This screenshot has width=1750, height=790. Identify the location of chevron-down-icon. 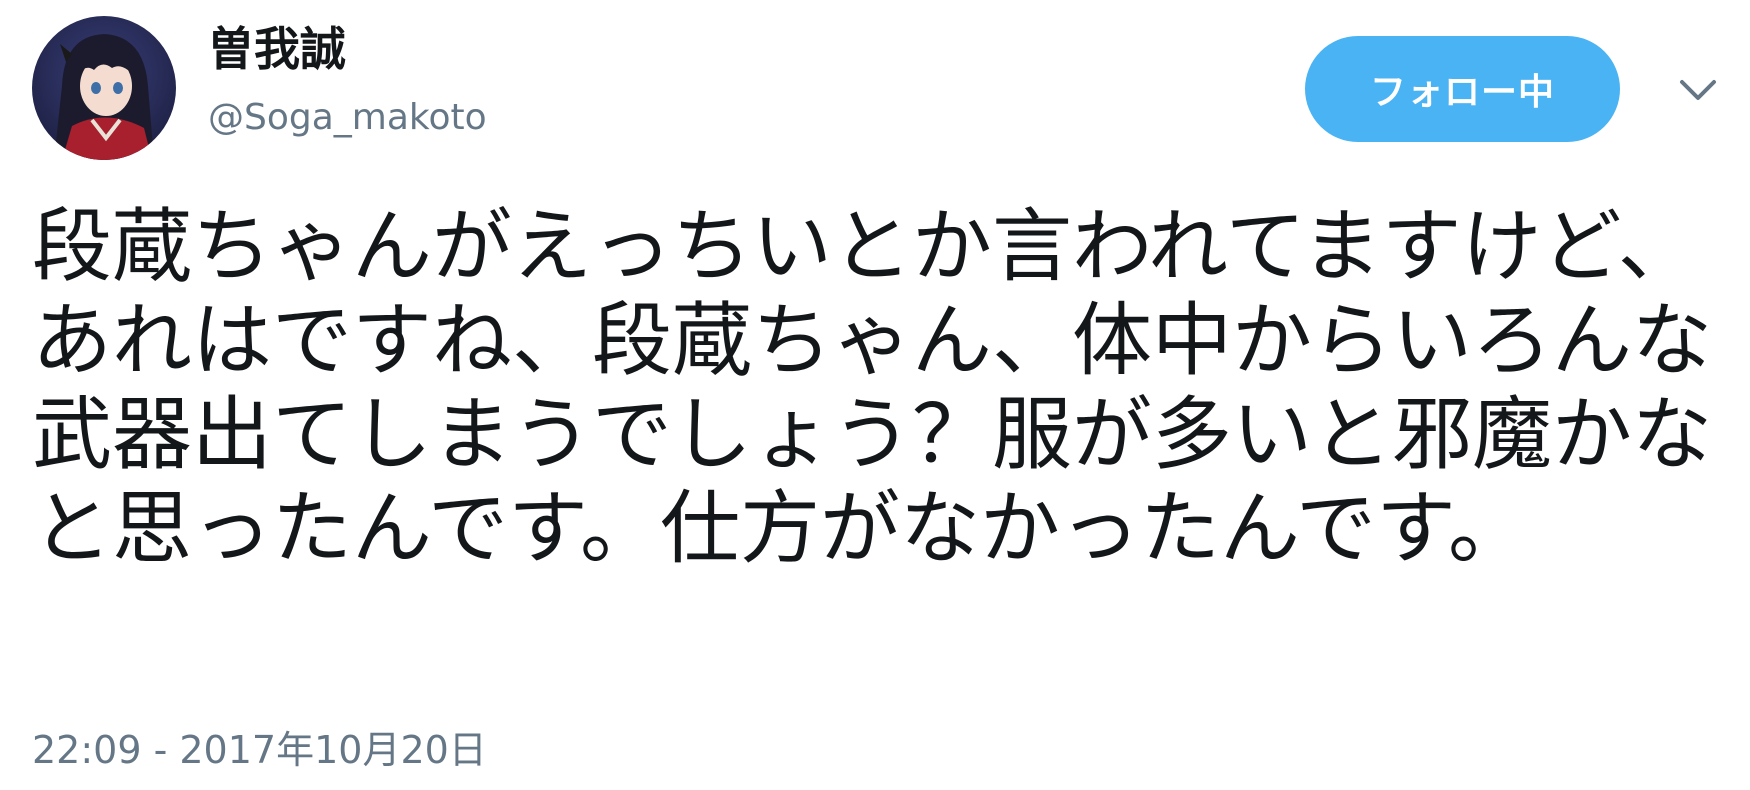
(1698, 90).